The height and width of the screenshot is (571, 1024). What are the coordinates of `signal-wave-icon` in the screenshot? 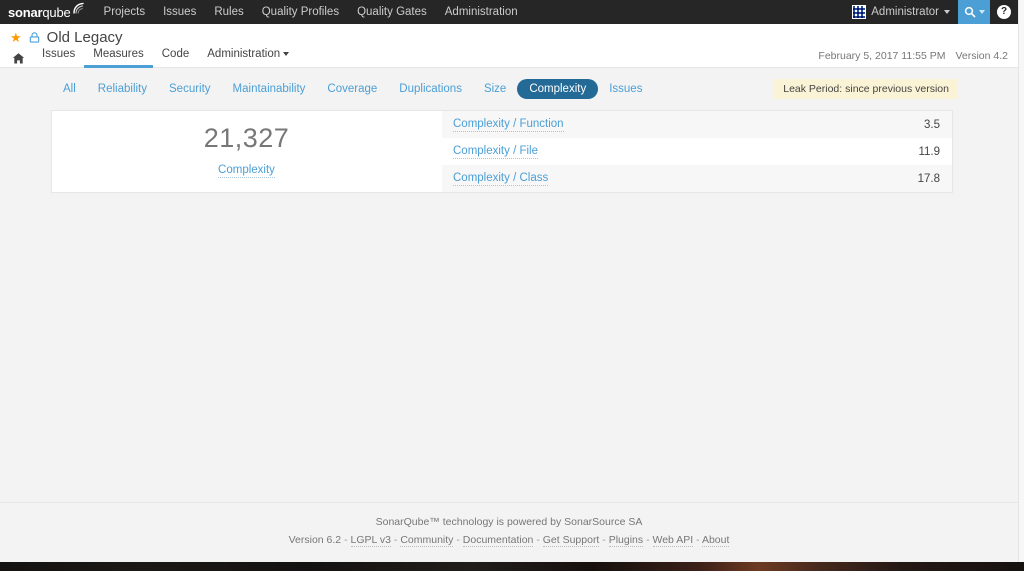 It's located at (78, 10).